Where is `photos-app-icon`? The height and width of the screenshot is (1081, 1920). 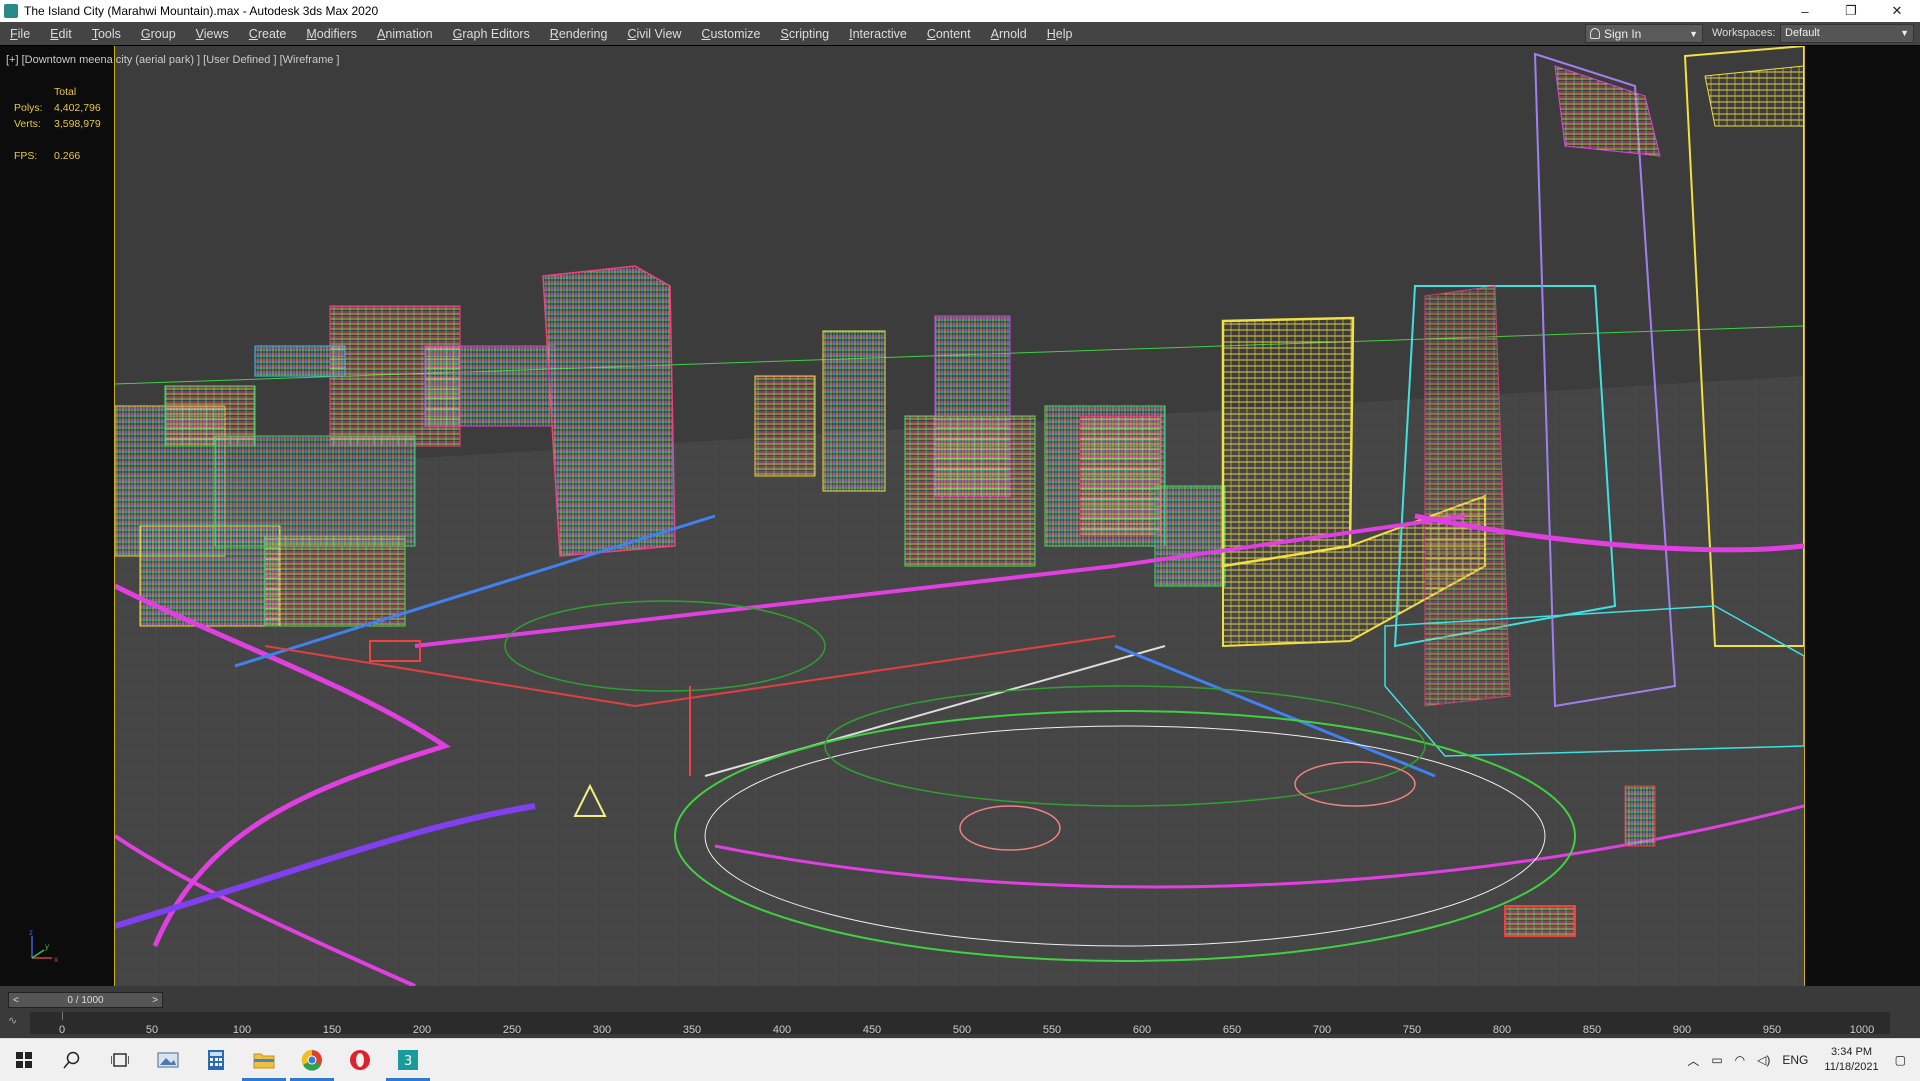
photos-app-icon is located at coordinates (168, 1060).